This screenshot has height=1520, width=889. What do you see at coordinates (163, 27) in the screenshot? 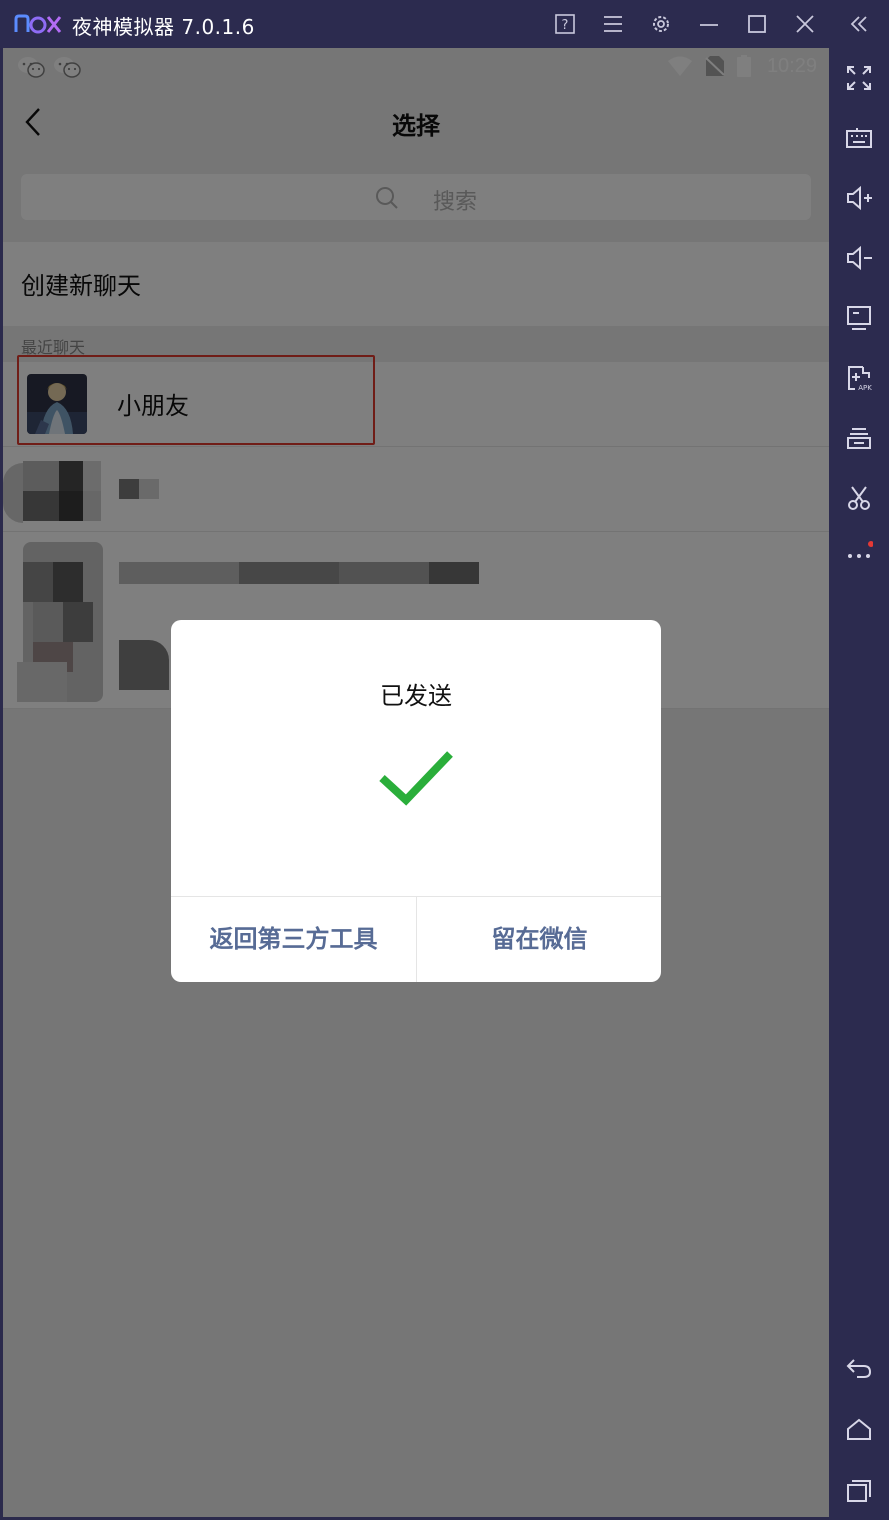
I see `app-title: 夜神模拟器 7.0.1.6` at bounding box center [163, 27].